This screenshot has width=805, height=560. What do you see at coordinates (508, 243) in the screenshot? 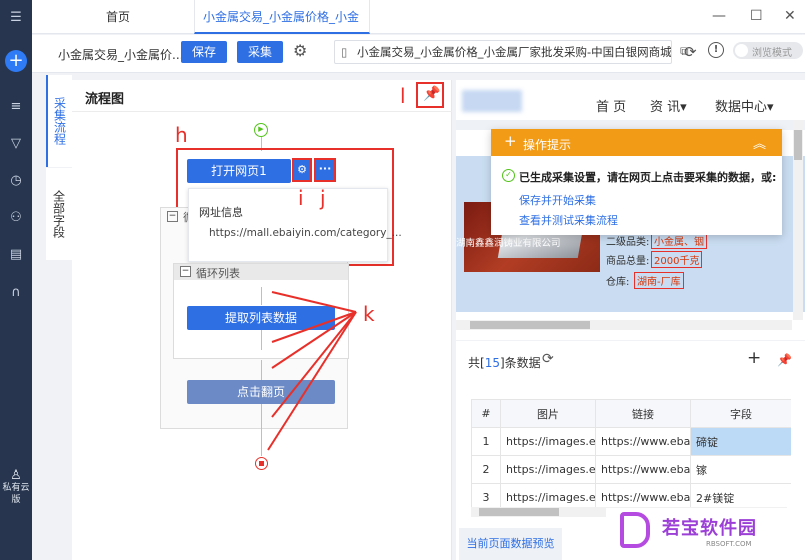
I see `company-name: 湖南鑫鑫润铸业有限公司` at bounding box center [508, 243].